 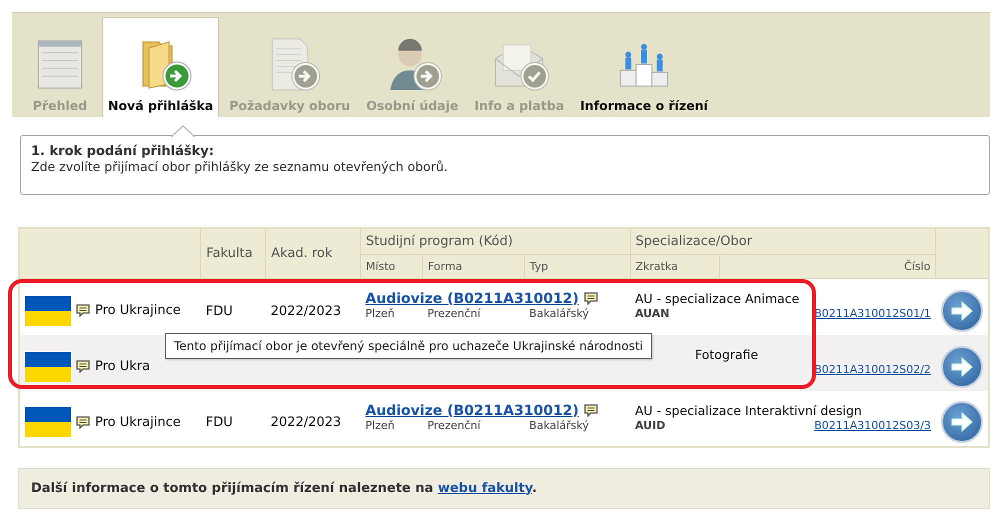 I want to click on info-footer: Další informace o tomto přijímacím řízení naleznete na webu fakulty., so click(x=504, y=488).